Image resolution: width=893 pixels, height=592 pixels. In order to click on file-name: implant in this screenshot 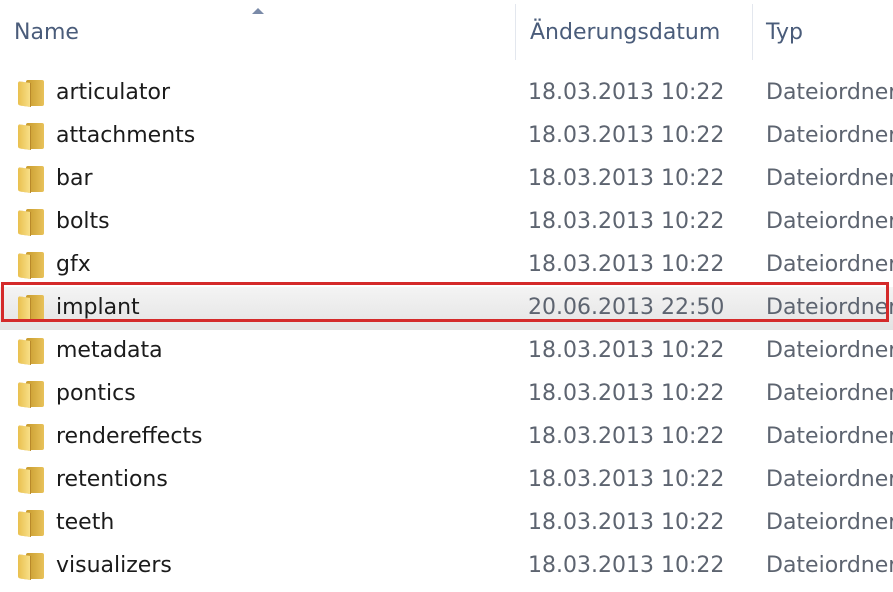, I will do `click(98, 307)`.